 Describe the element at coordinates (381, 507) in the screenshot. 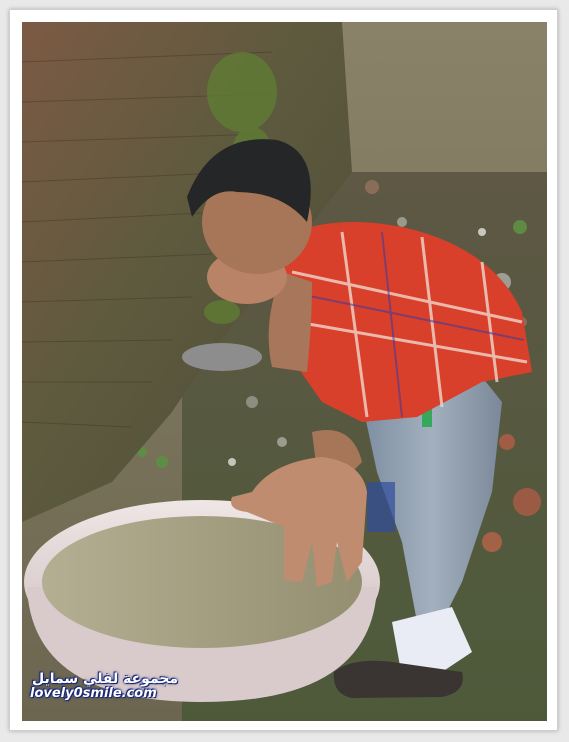

I see `jeans-patch` at that location.